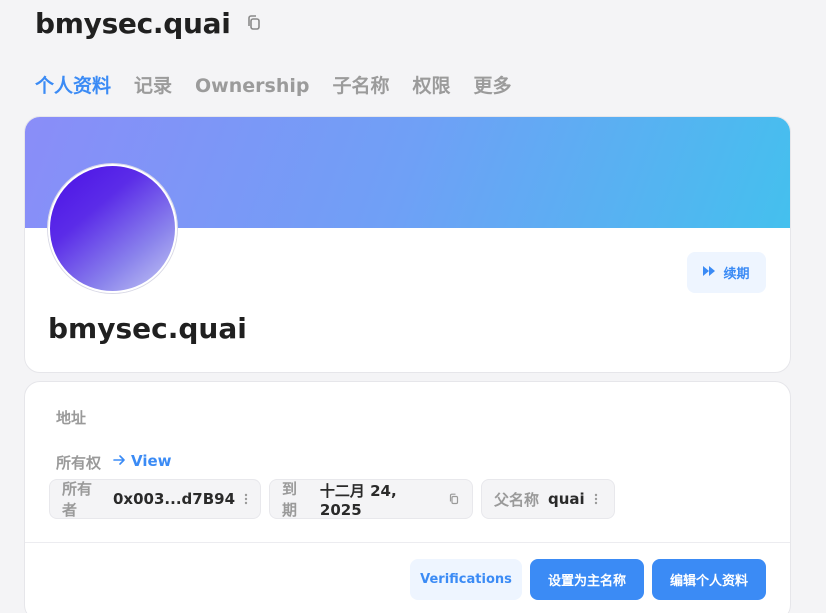  I want to click on parent-label: 父名称, so click(517, 499).